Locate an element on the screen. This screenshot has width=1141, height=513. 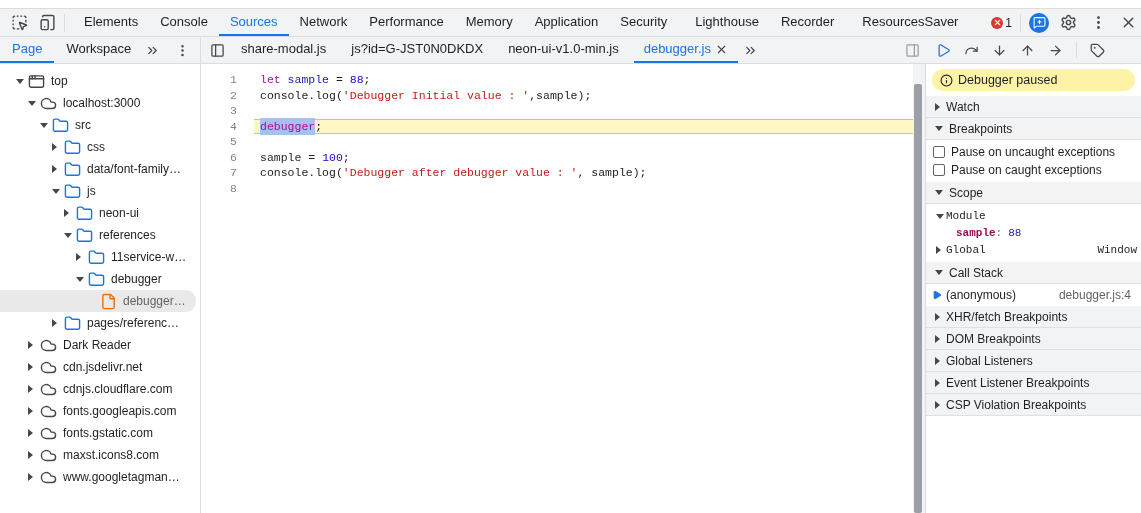
step-out-icon is located at coordinates (1027, 50).